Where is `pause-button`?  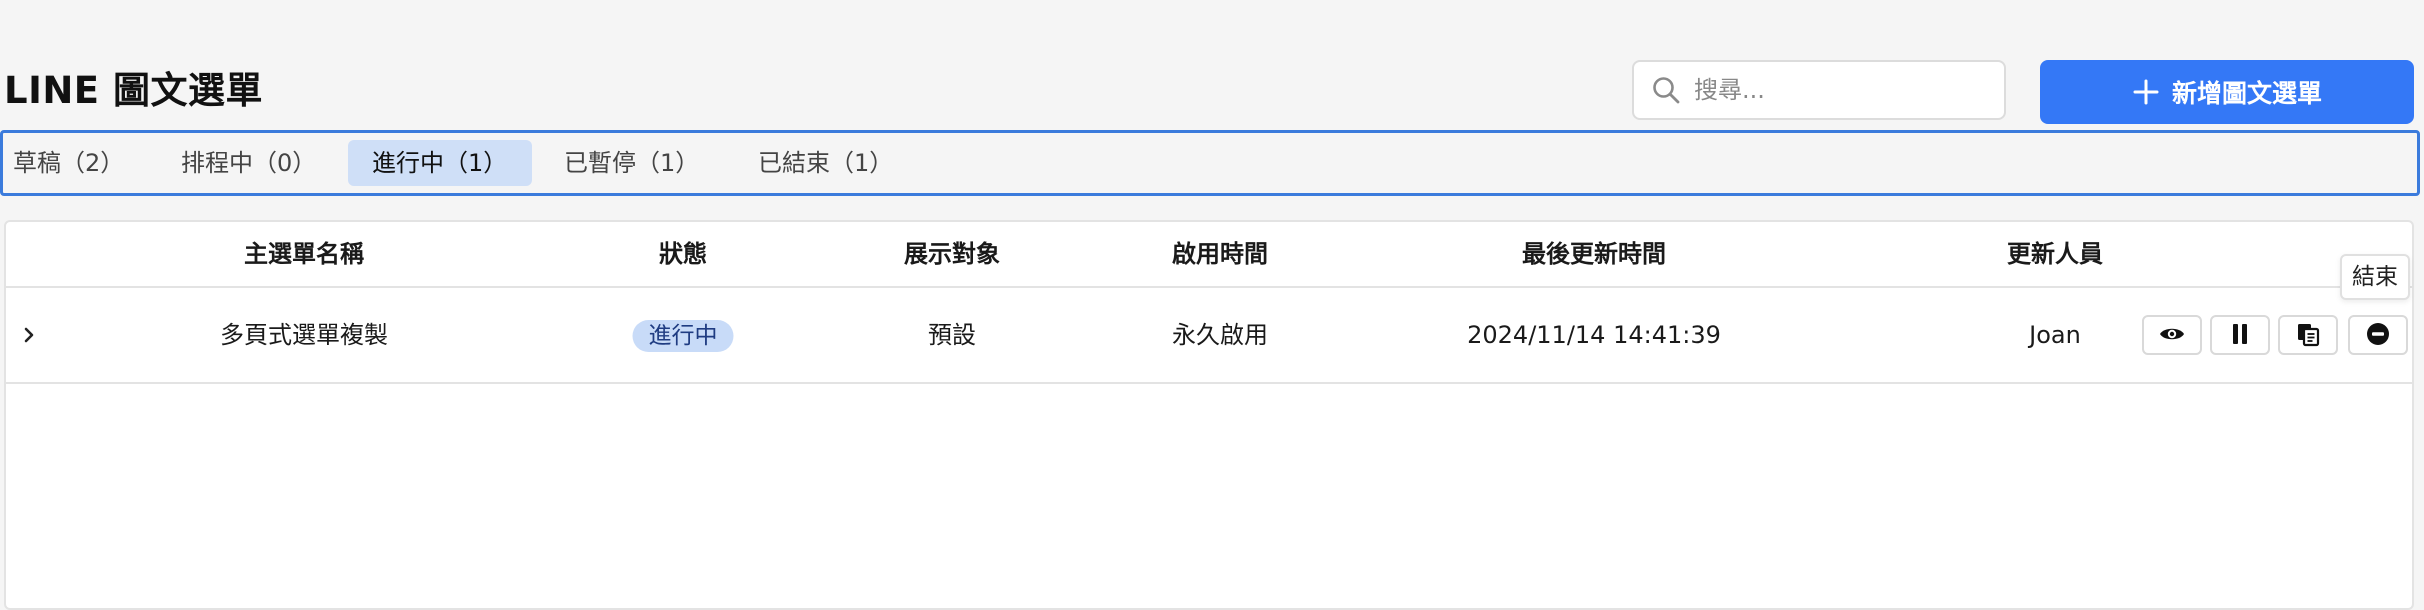 pause-button is located at coordinates (2240, 335).